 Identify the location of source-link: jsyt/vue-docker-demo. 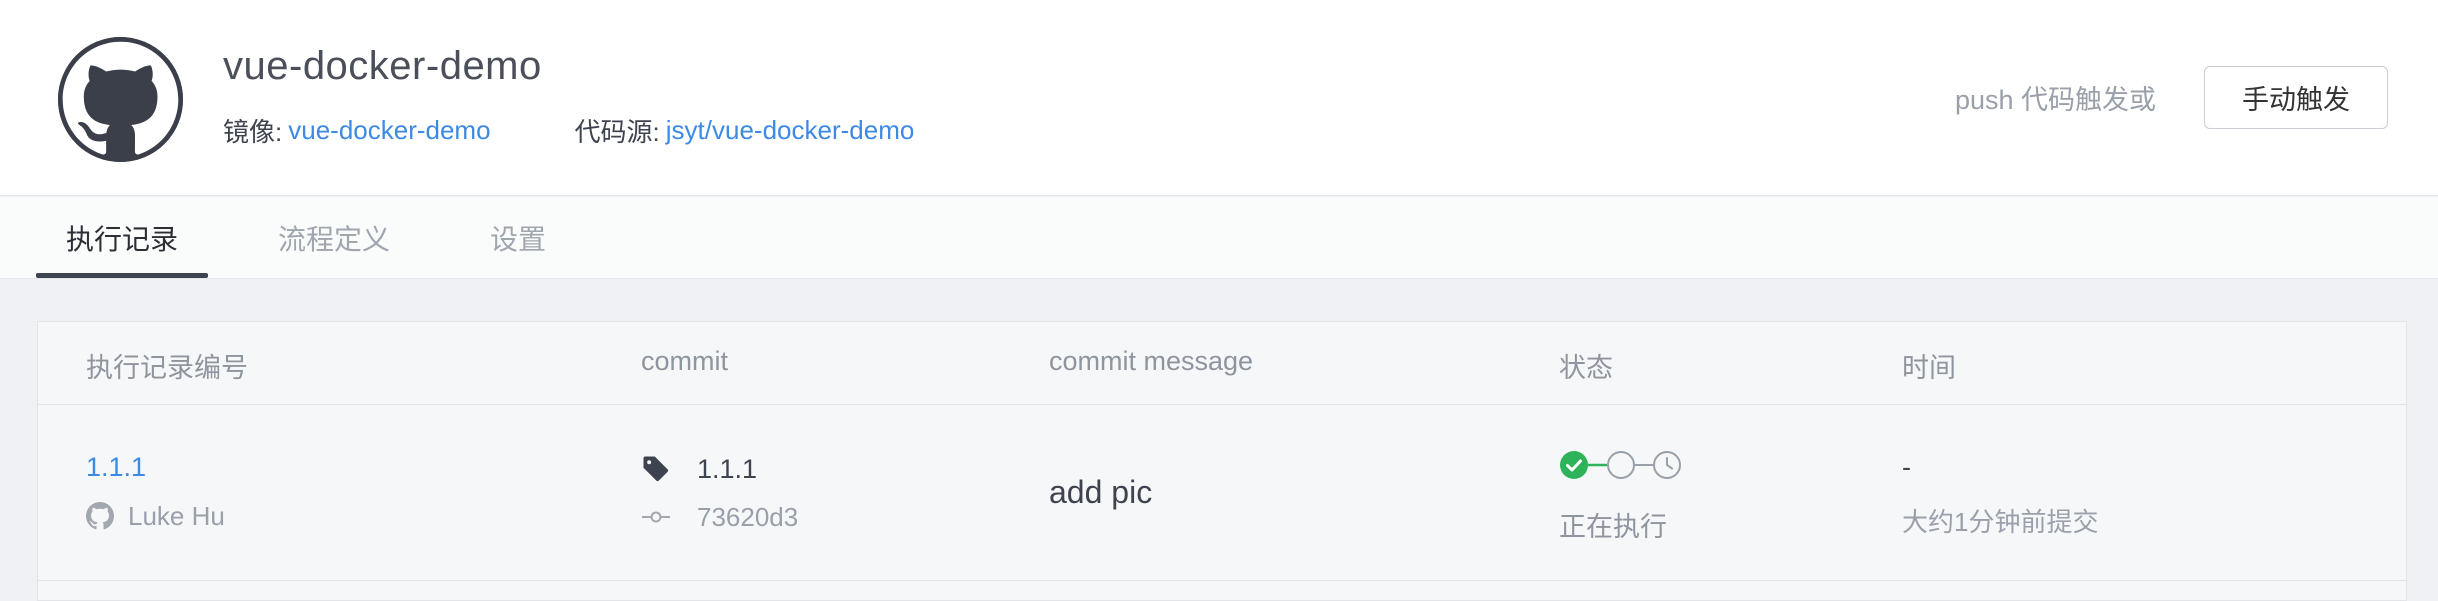
(790, 130).